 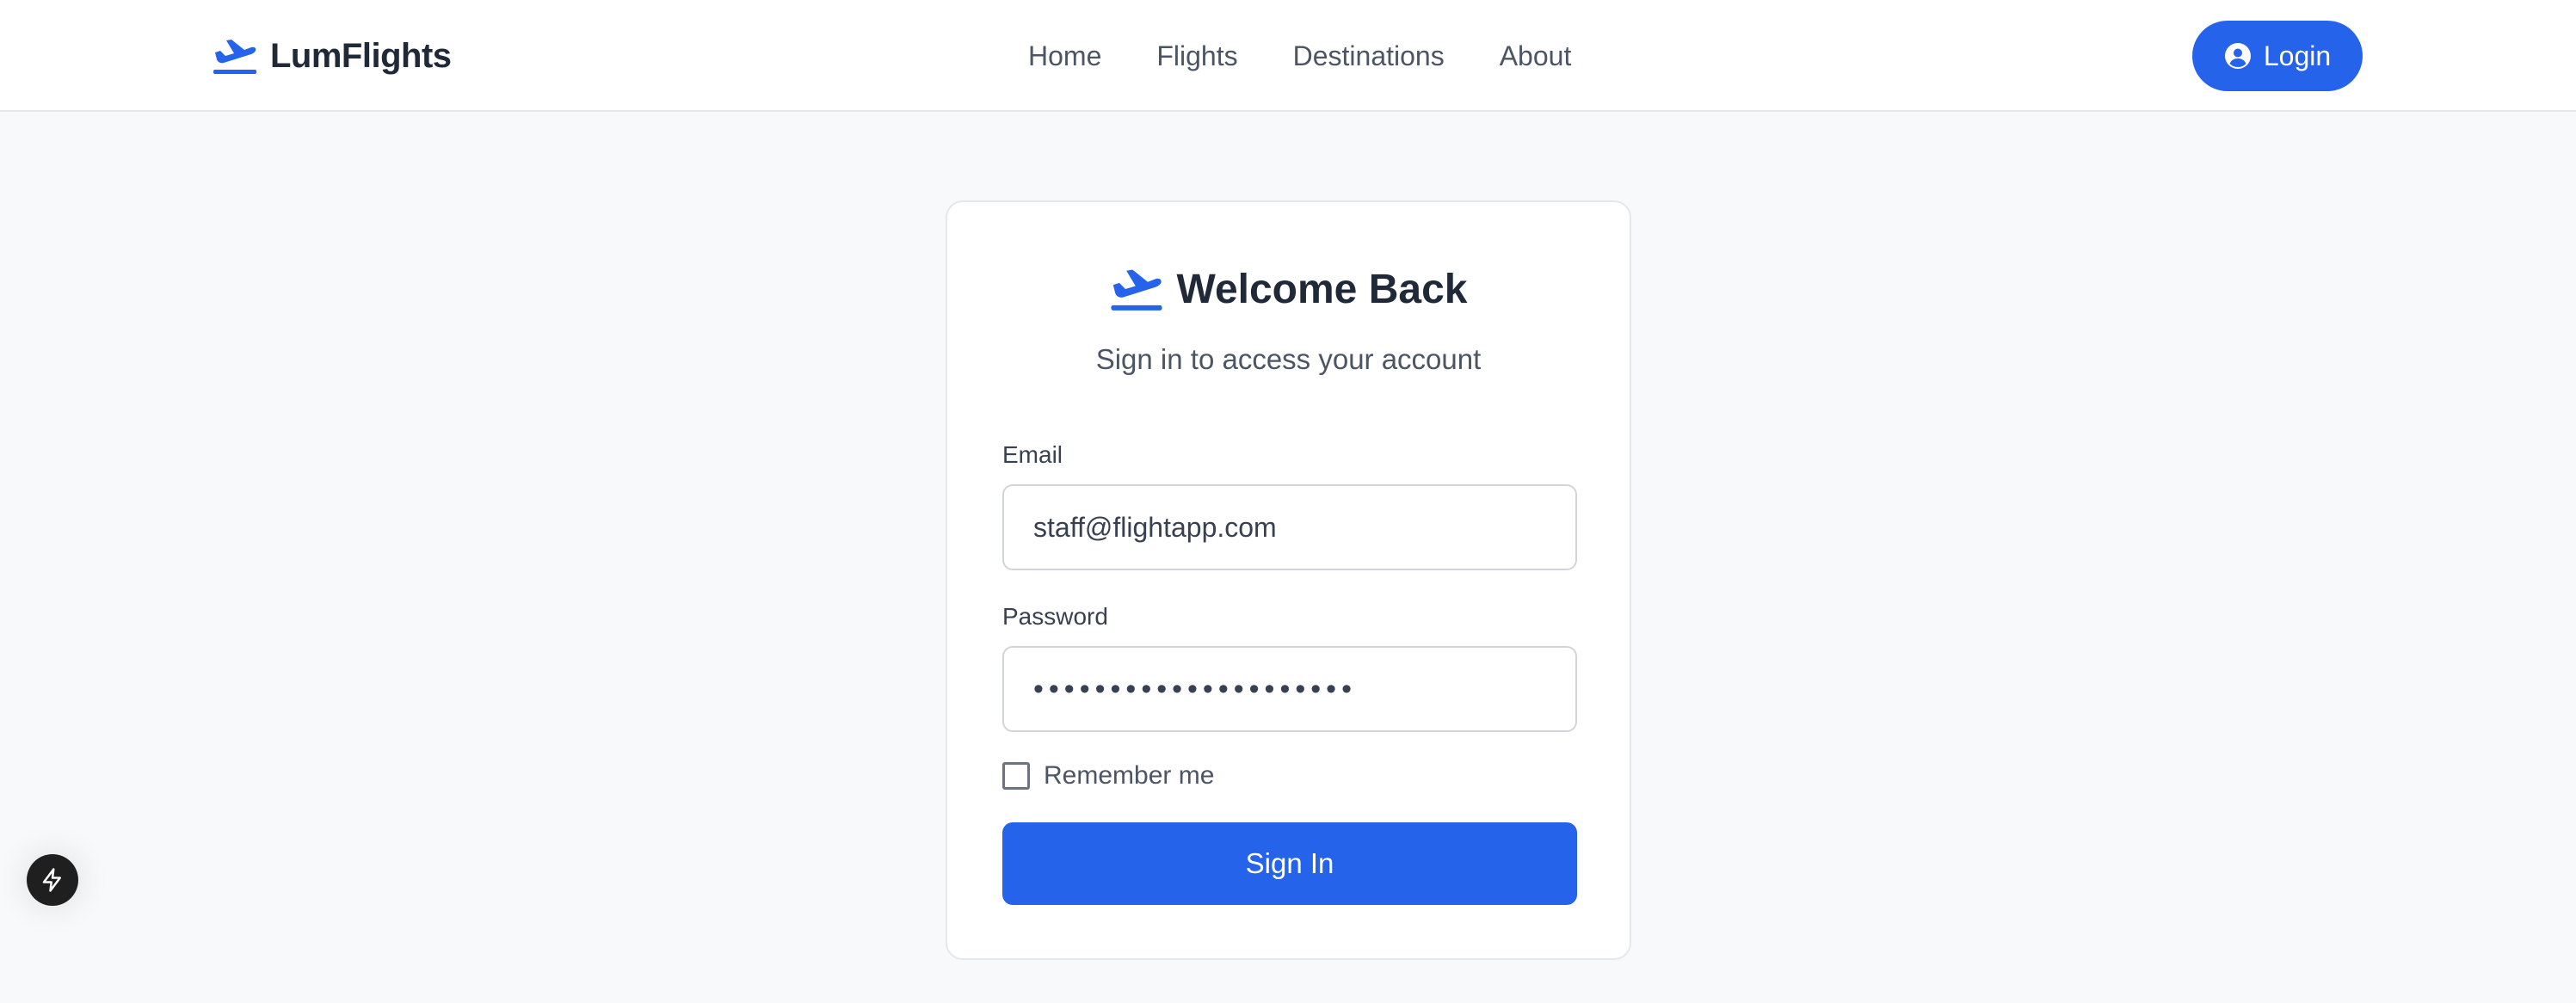 What do you see at coordinates (1289, 863) in the screenshot?
I see `sign-in-button: Sign In` at bounding box center [1289, 863].